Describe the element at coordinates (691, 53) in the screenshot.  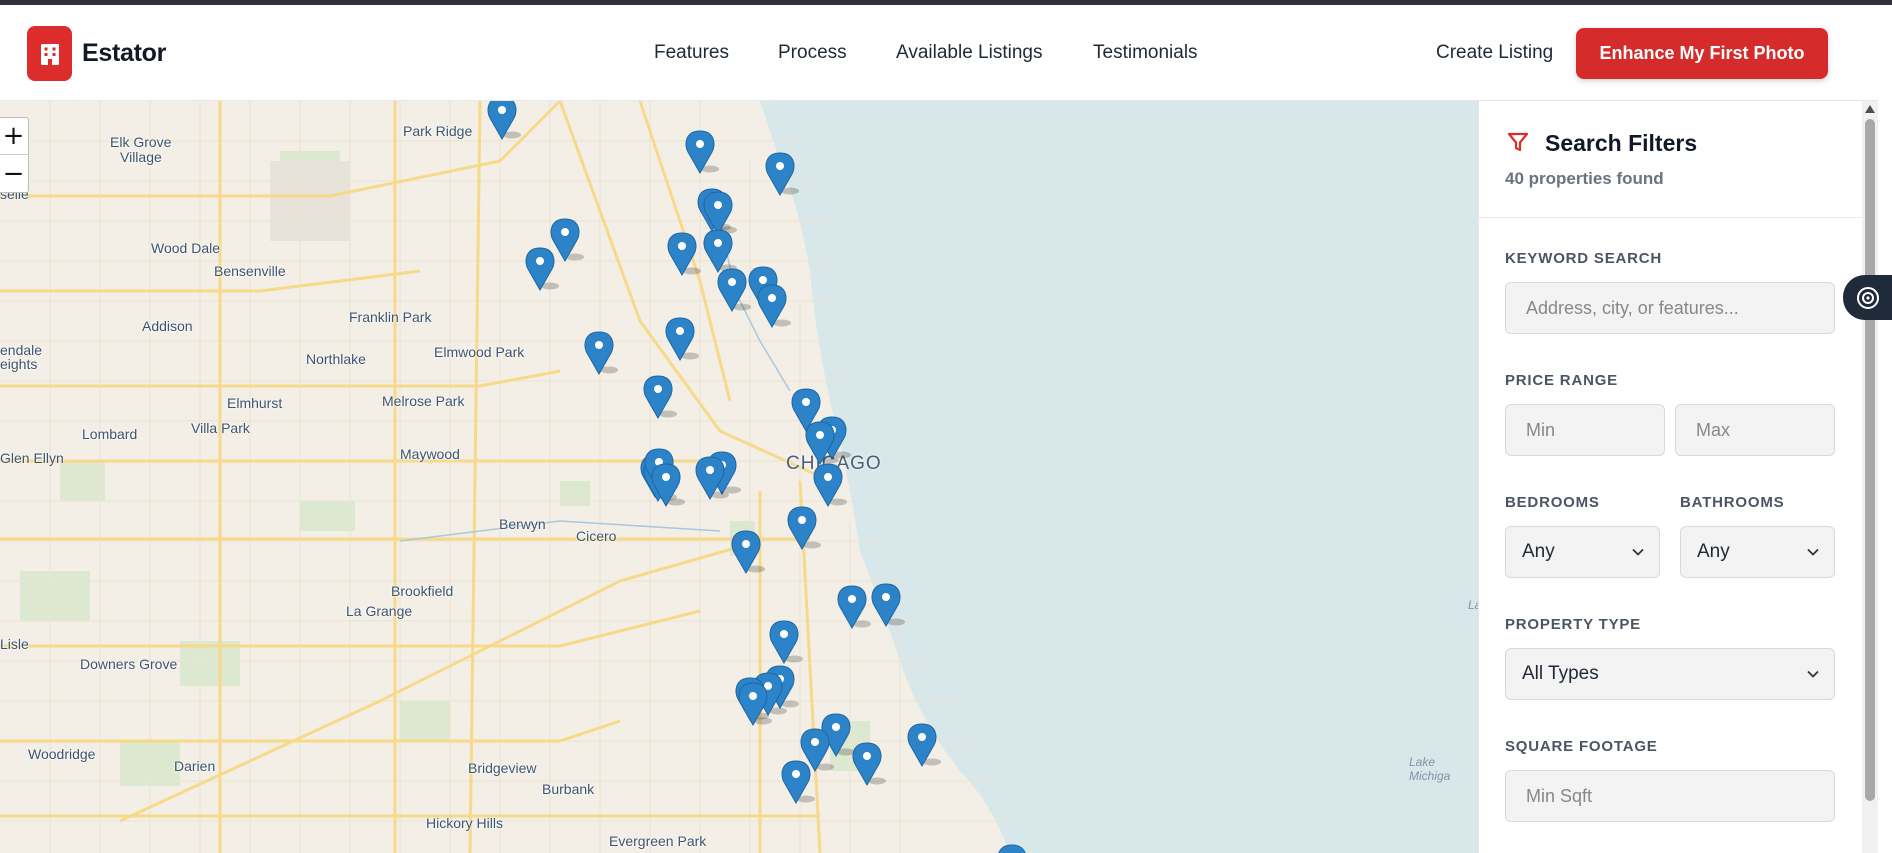
I see `nav-features: Features` at that location.